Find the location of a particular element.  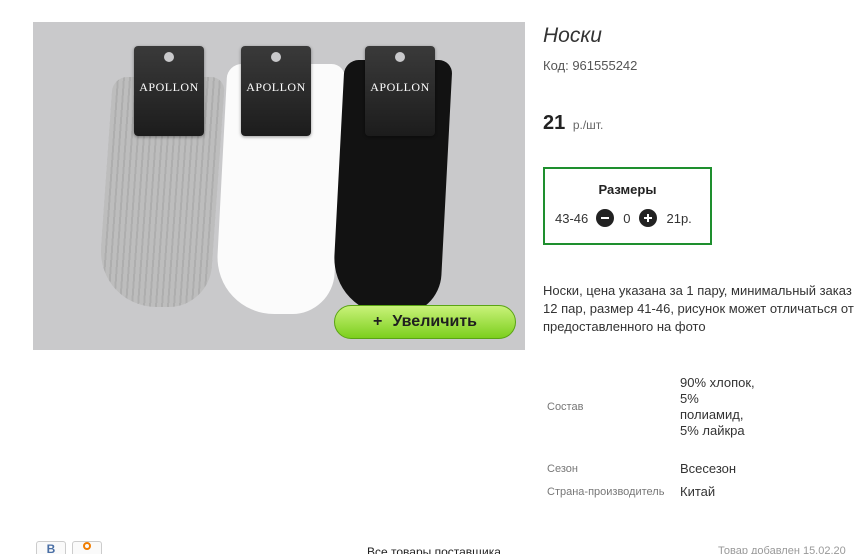

spec-value: 90% хлопок, 5% полиамид, 5% лайкра is located at coordinates (717, 406).